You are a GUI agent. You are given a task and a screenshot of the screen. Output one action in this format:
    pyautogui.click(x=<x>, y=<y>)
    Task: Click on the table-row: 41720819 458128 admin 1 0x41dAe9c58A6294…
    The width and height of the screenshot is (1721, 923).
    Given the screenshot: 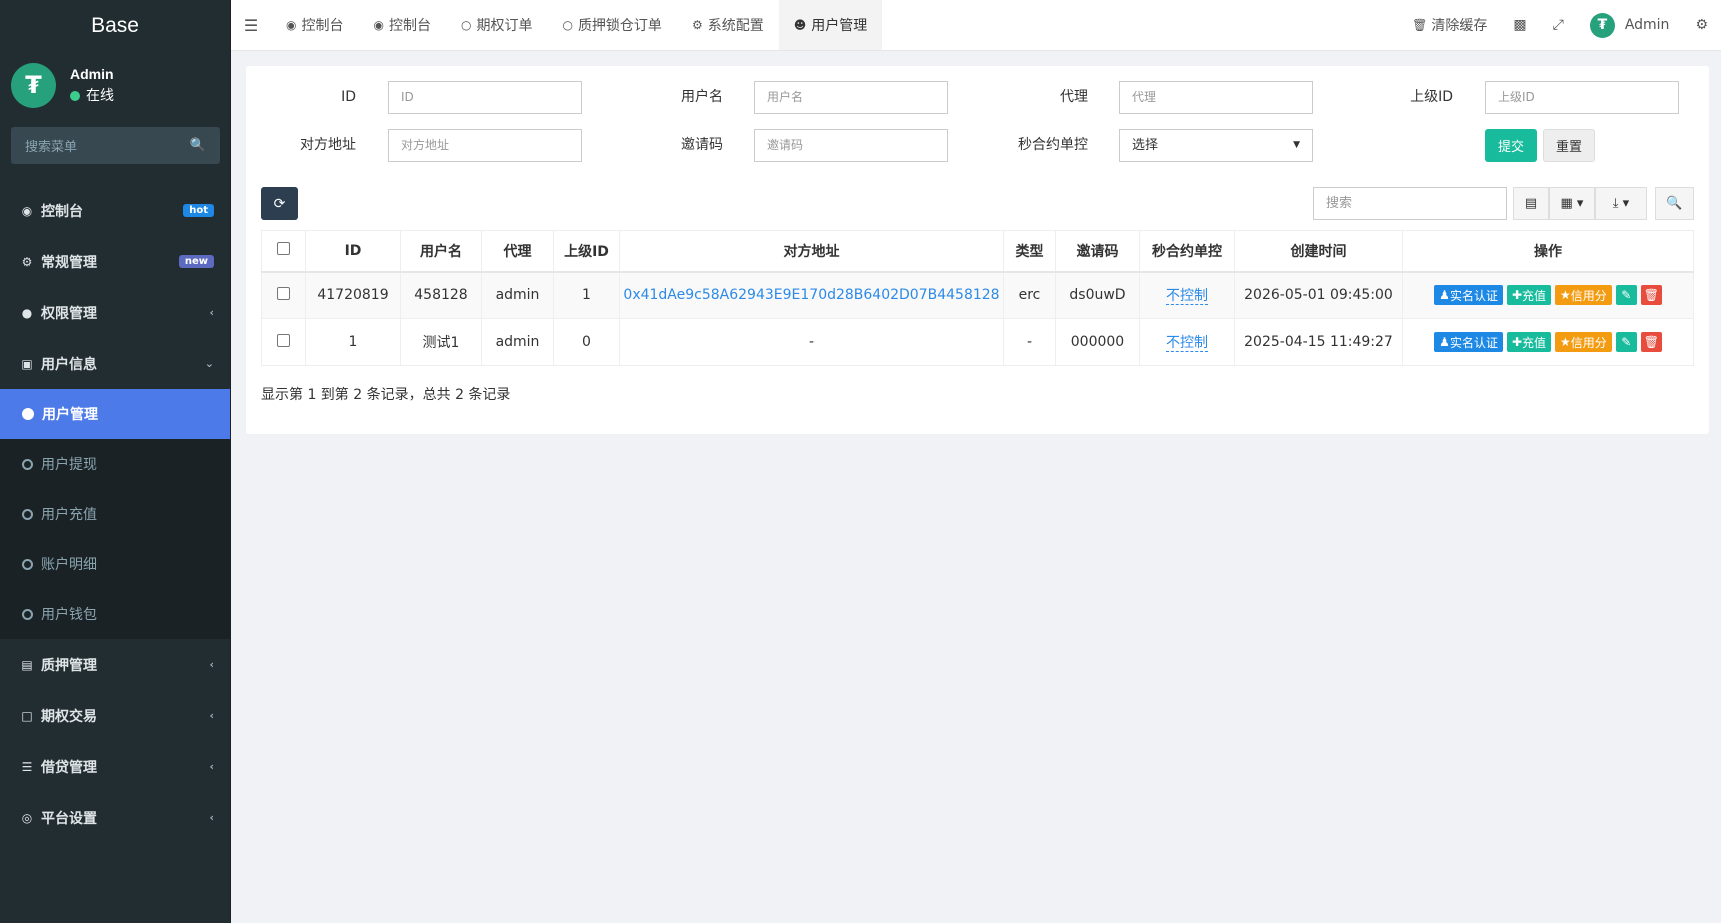 What is the action you would take?
    pyautogui.click(x=977, y=295)
    